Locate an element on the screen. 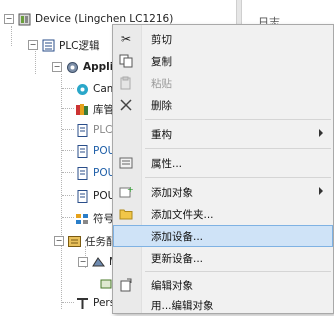  task-config-icon is located at coordinates (74, 241).